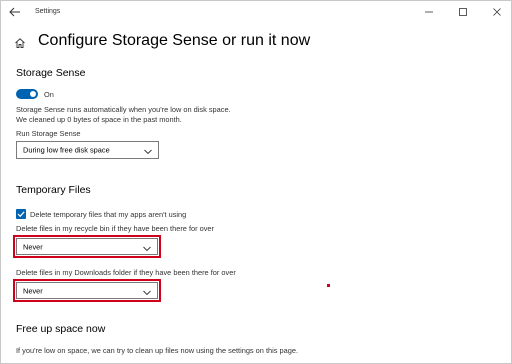 Image resolution: width=512 pixels, height=364 pixels. What do you see at coordinates (66, 150) in the screenshot?
I see `run-storage-sense-value: During low free disk space` at bounding box center [66, 150].